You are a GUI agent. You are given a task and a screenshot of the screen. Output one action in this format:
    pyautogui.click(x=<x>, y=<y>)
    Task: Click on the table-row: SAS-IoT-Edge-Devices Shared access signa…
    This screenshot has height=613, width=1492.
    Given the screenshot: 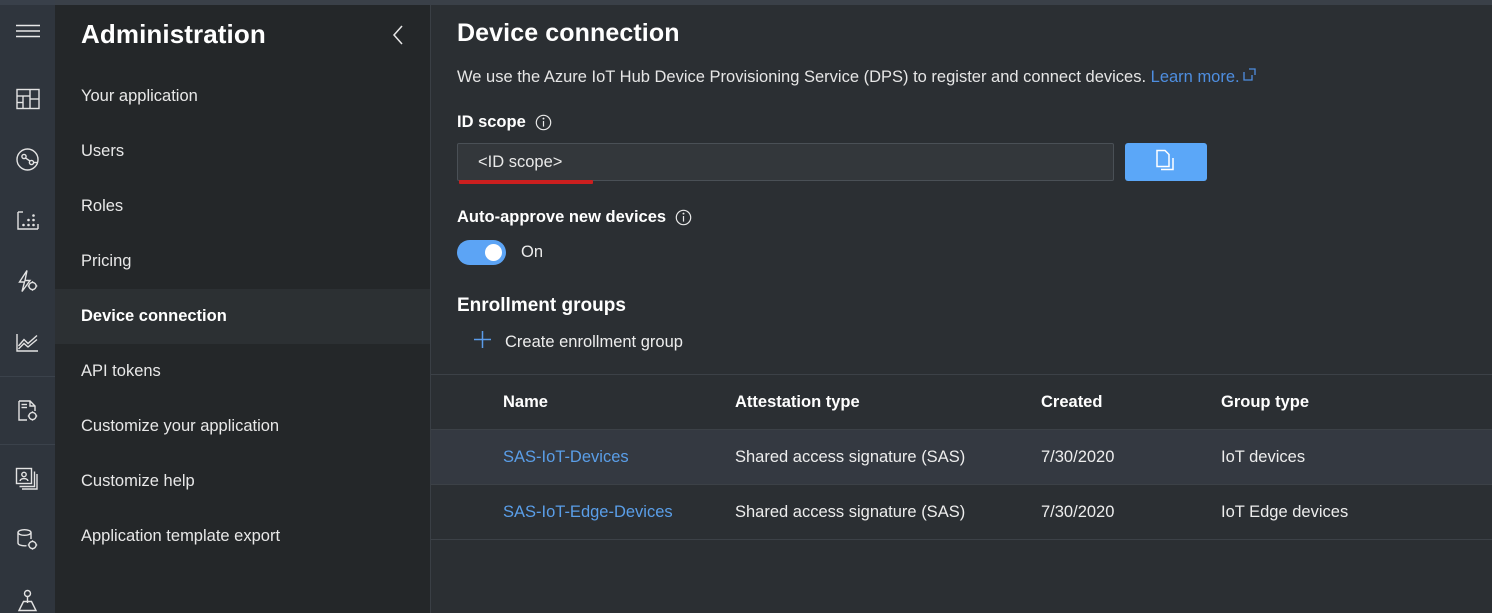 What is the action you would take?
    pyautogui.click(x=961, y=513)
    